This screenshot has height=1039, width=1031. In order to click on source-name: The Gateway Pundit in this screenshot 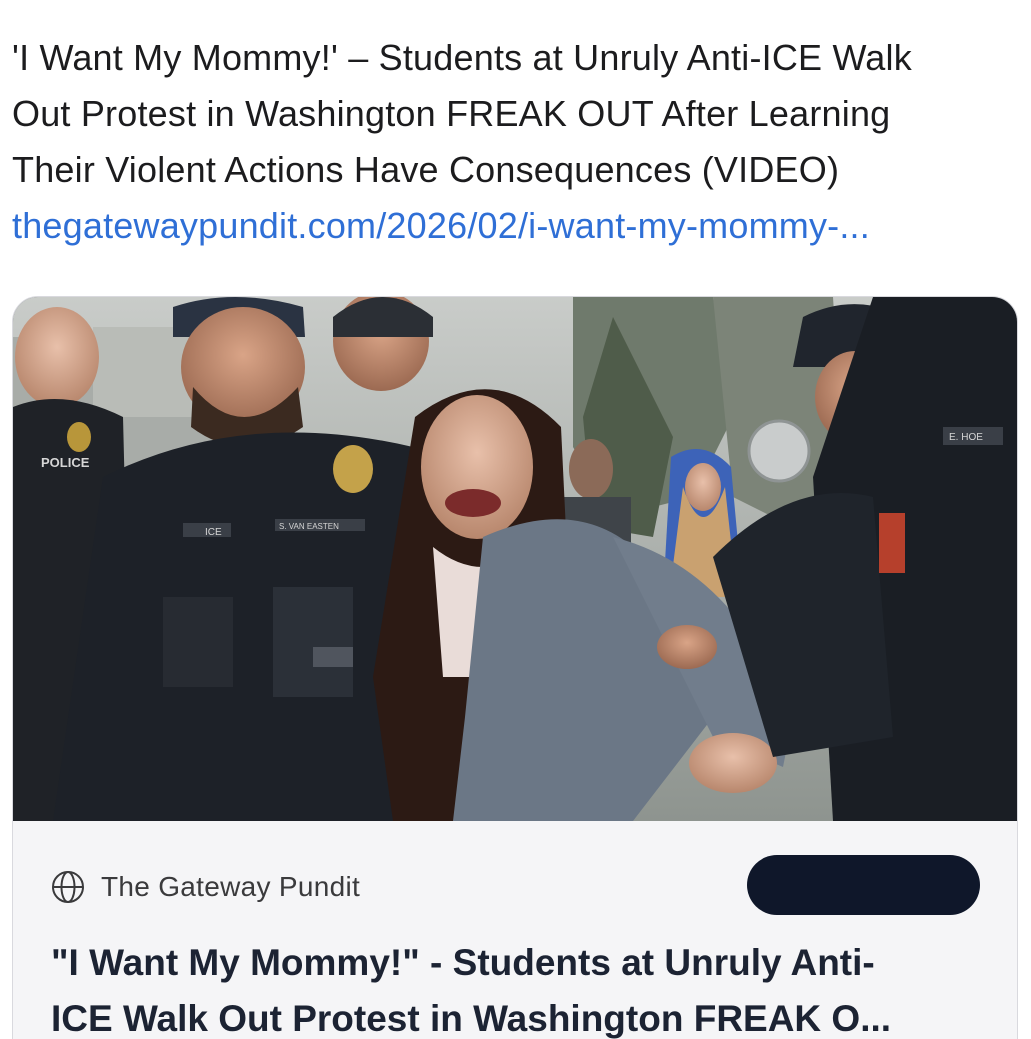, I will do `click(231, 886)`.